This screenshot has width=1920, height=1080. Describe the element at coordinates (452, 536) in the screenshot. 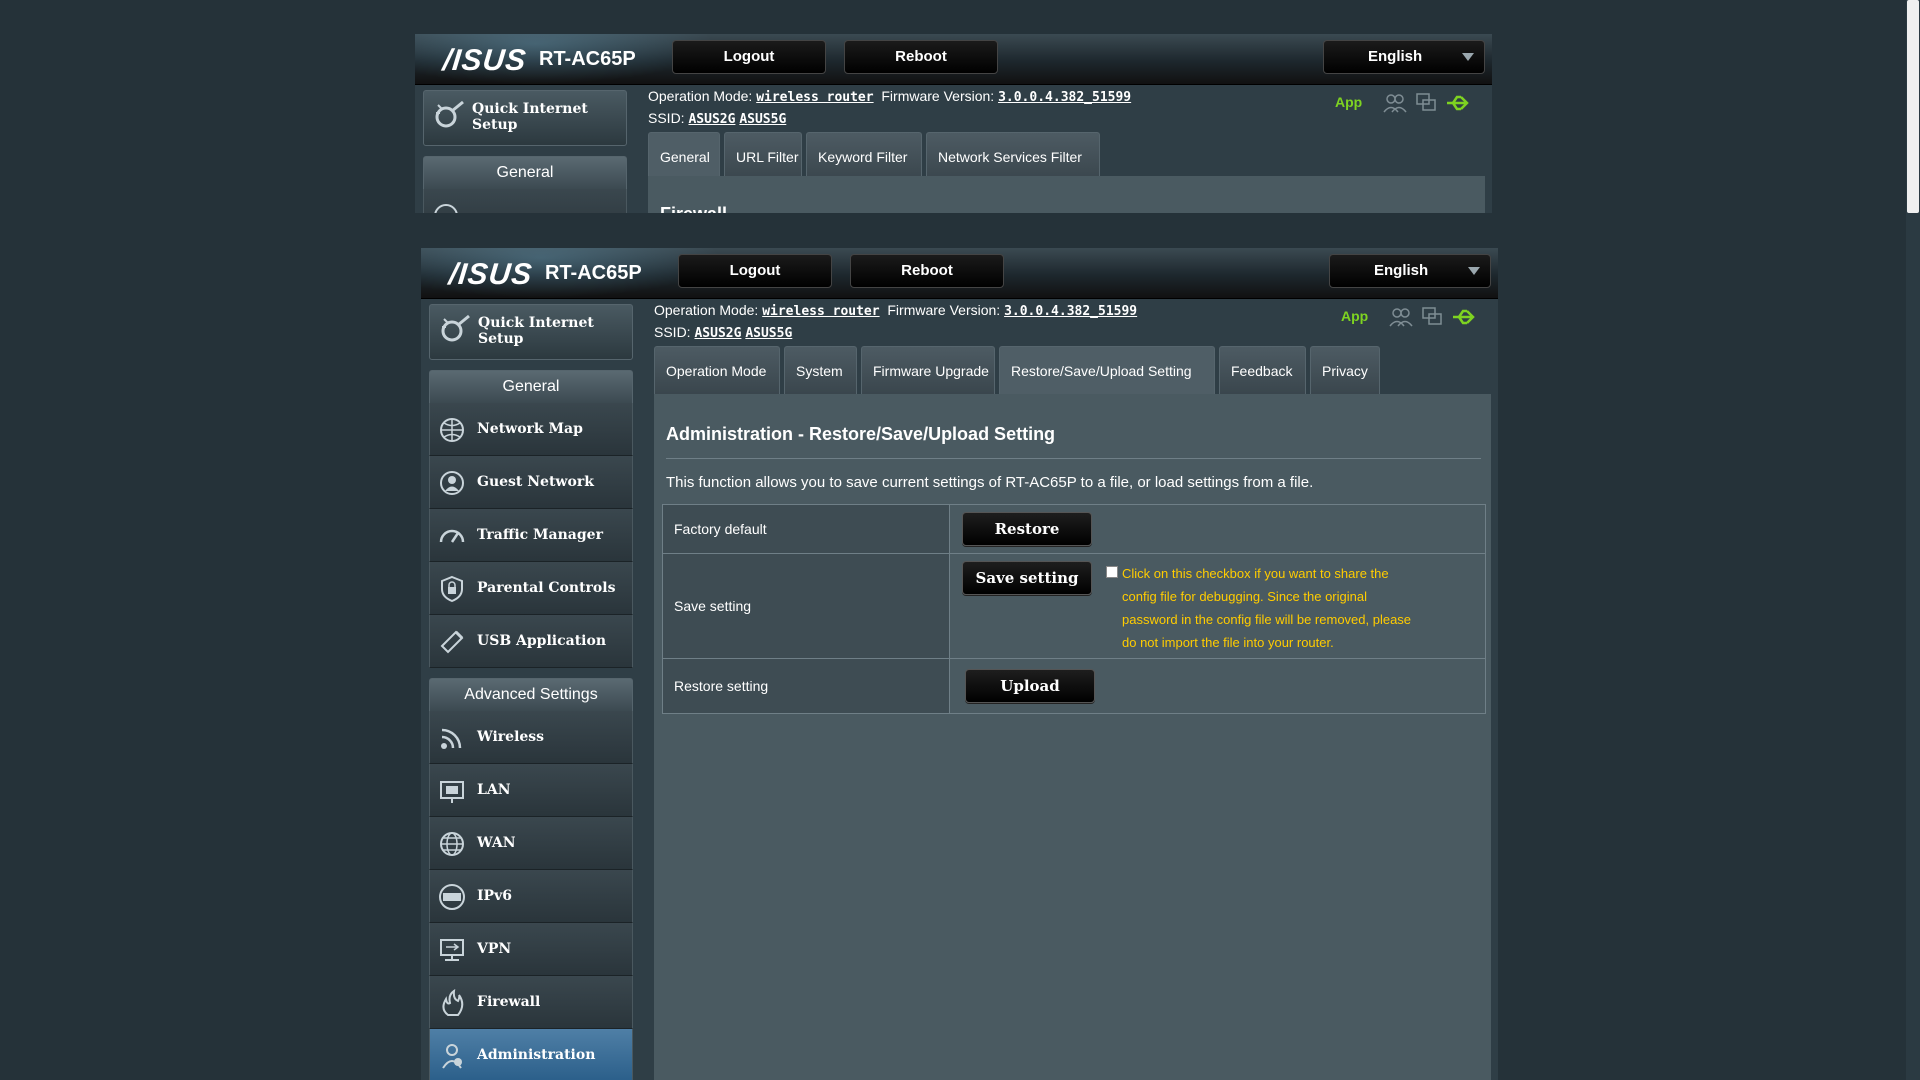

I see `traffic-manager-icon` at that location.